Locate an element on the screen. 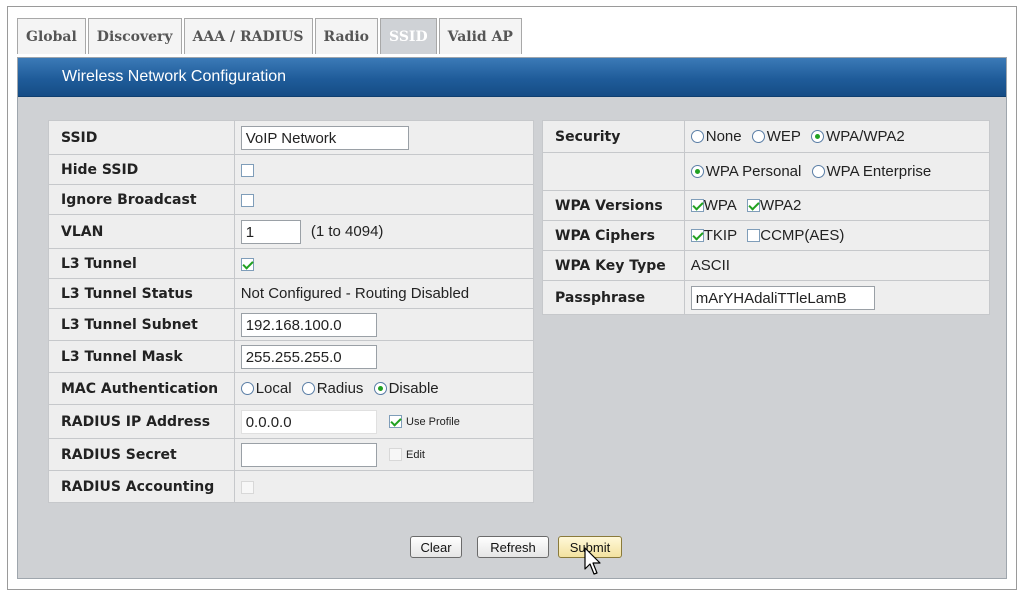 This screenshot has width=1021, height=592. mac-auth-radius-radio is located at coordinates (308, 389).